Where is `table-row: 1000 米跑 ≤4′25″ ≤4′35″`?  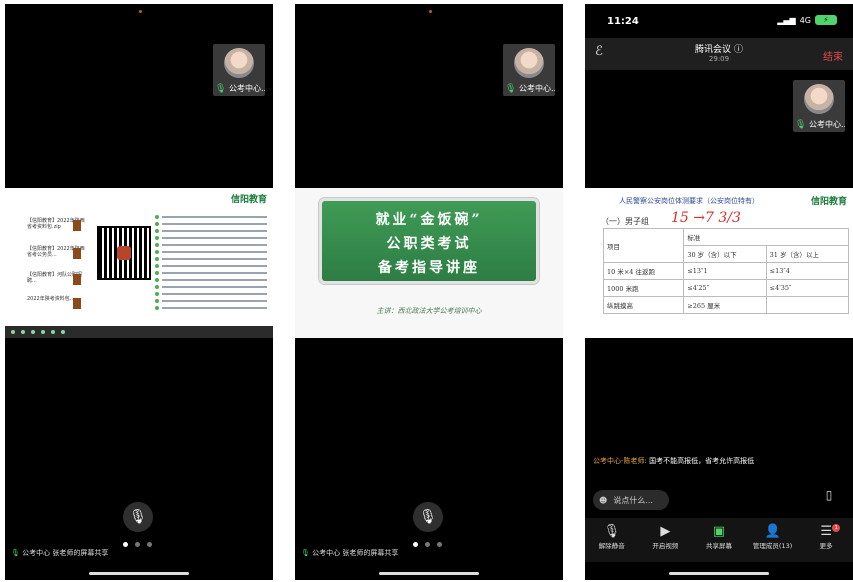
table-row: 1000 米跑 ≤4′25″ ≤4′35″ is located at coordinates (726, 288).